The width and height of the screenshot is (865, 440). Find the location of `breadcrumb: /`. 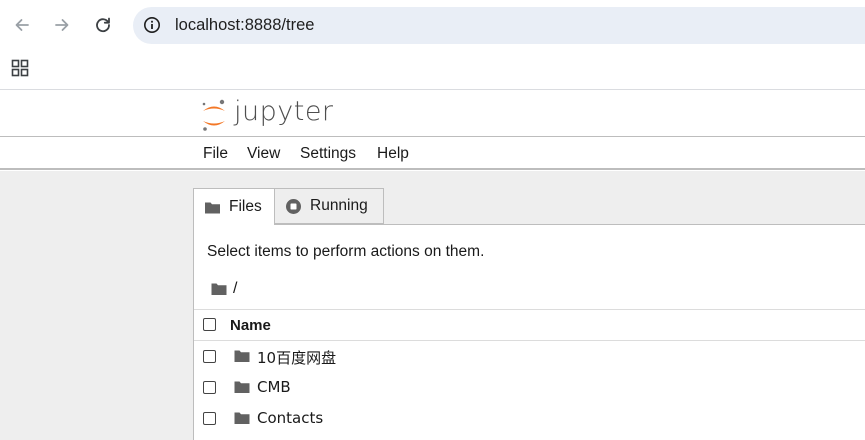

breadcrumb: / is located at coordinates (224, 289).